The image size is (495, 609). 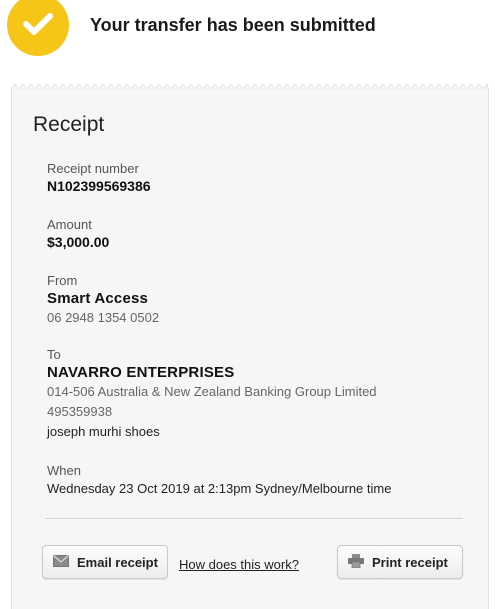 I want to click on envelope-icon, so click(x=61, y=562).